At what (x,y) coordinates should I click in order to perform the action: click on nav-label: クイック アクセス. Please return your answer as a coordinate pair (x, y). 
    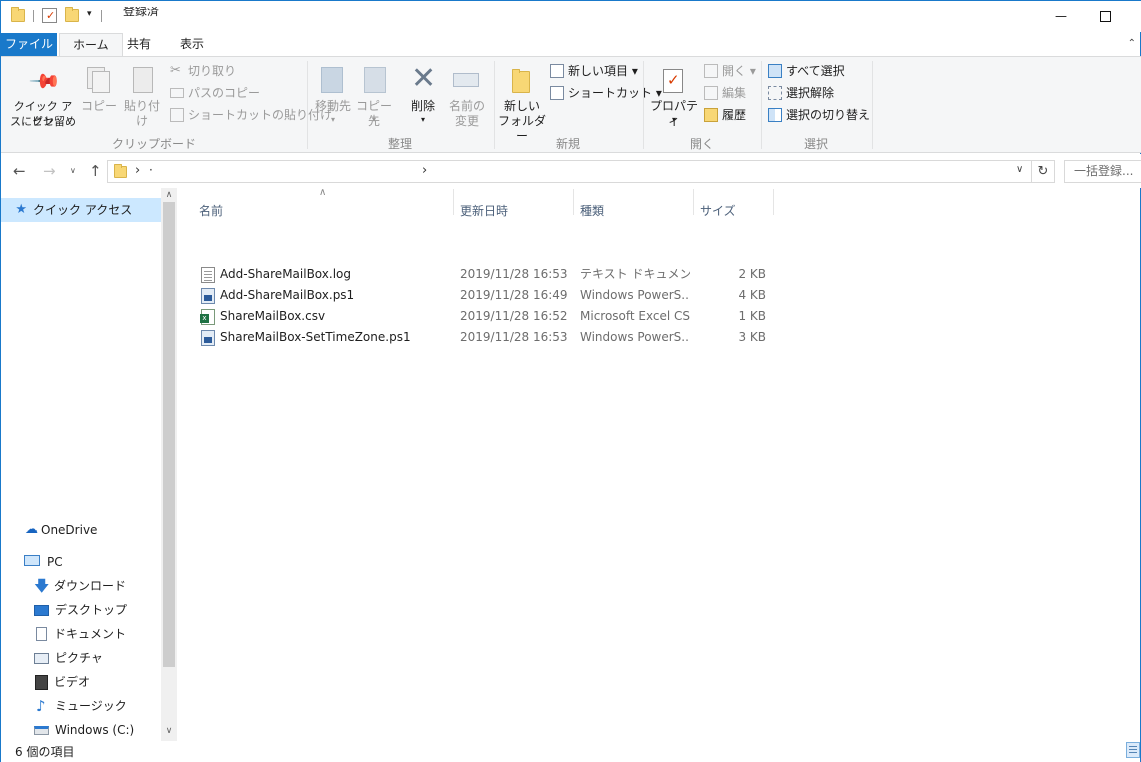
    Looking at the image, I should click on (83, 210).